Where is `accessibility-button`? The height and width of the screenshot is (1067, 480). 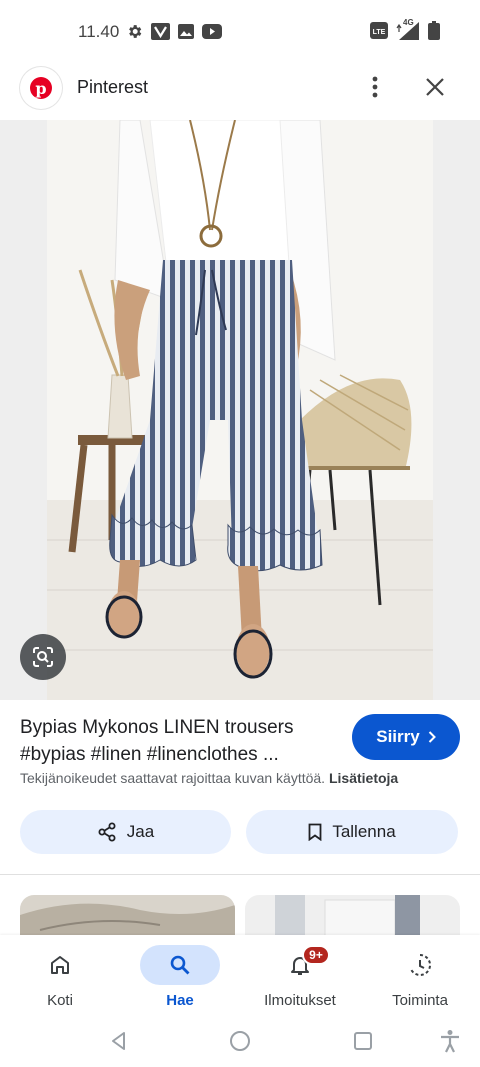 accessibility-button is located at coordinates (450, 1041).